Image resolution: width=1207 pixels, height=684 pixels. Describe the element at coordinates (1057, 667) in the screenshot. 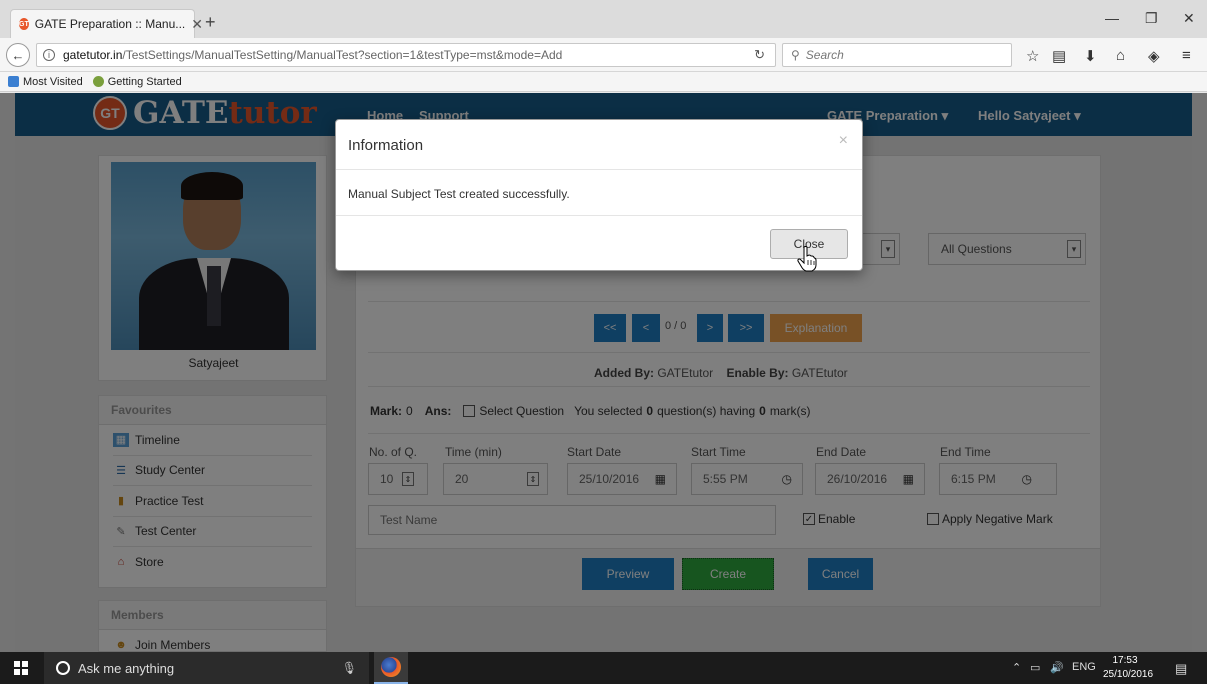

I see `volume-icon: 🔊` at that location.